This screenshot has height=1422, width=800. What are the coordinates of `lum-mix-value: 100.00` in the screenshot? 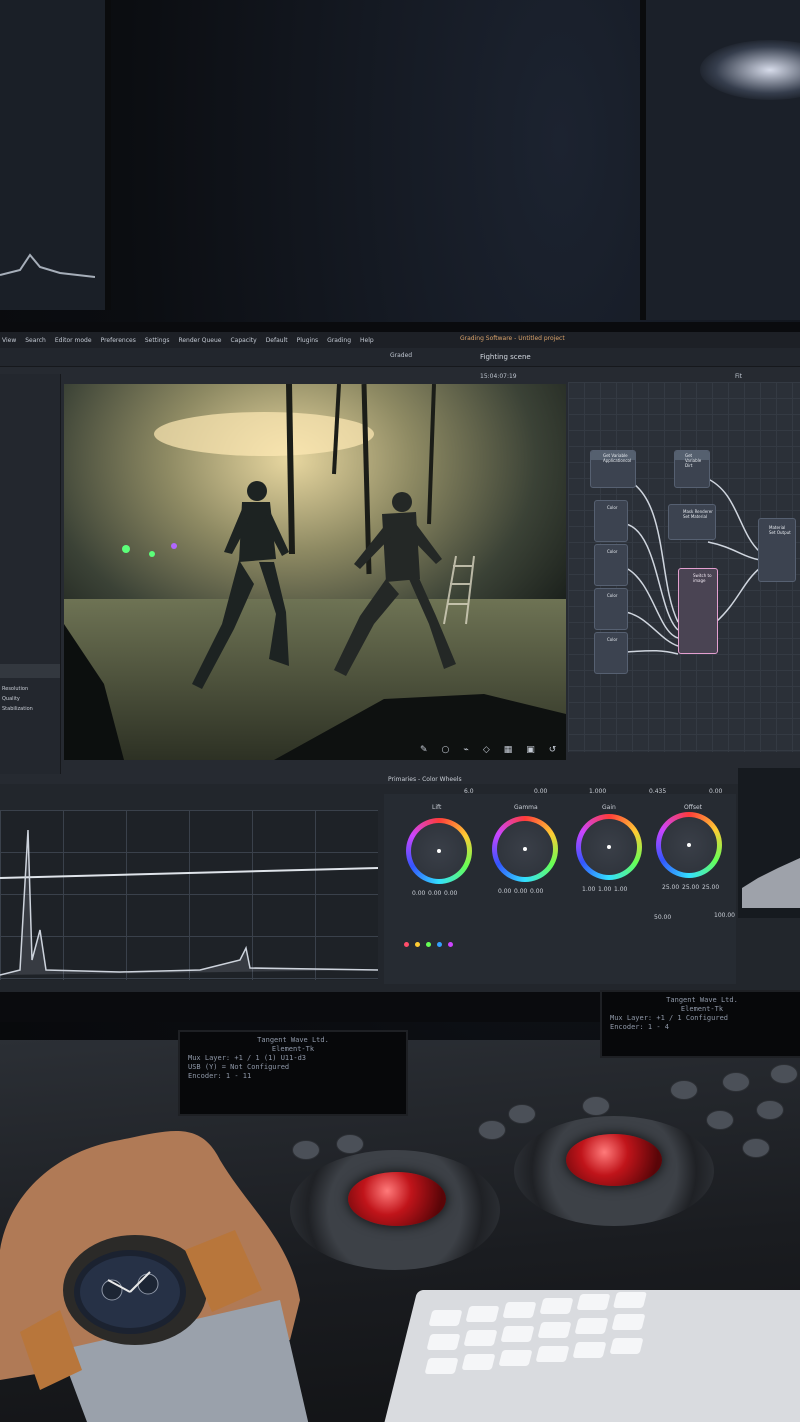 It's located at (724, 915).